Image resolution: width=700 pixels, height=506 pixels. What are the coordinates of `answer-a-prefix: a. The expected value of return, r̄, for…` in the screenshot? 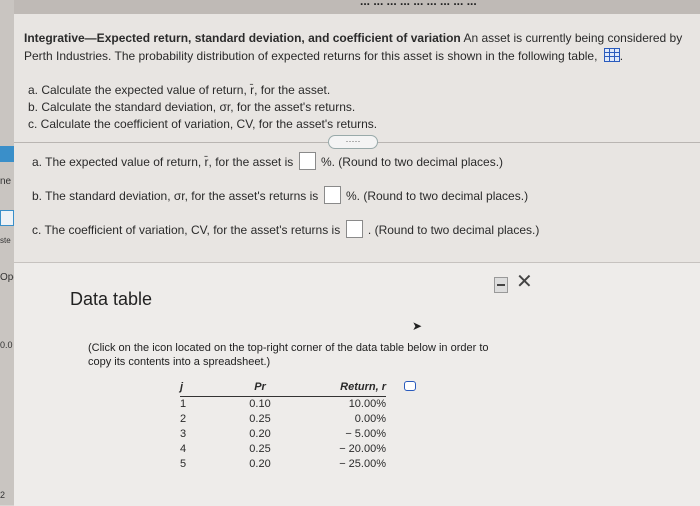 It's located at (163, 162).